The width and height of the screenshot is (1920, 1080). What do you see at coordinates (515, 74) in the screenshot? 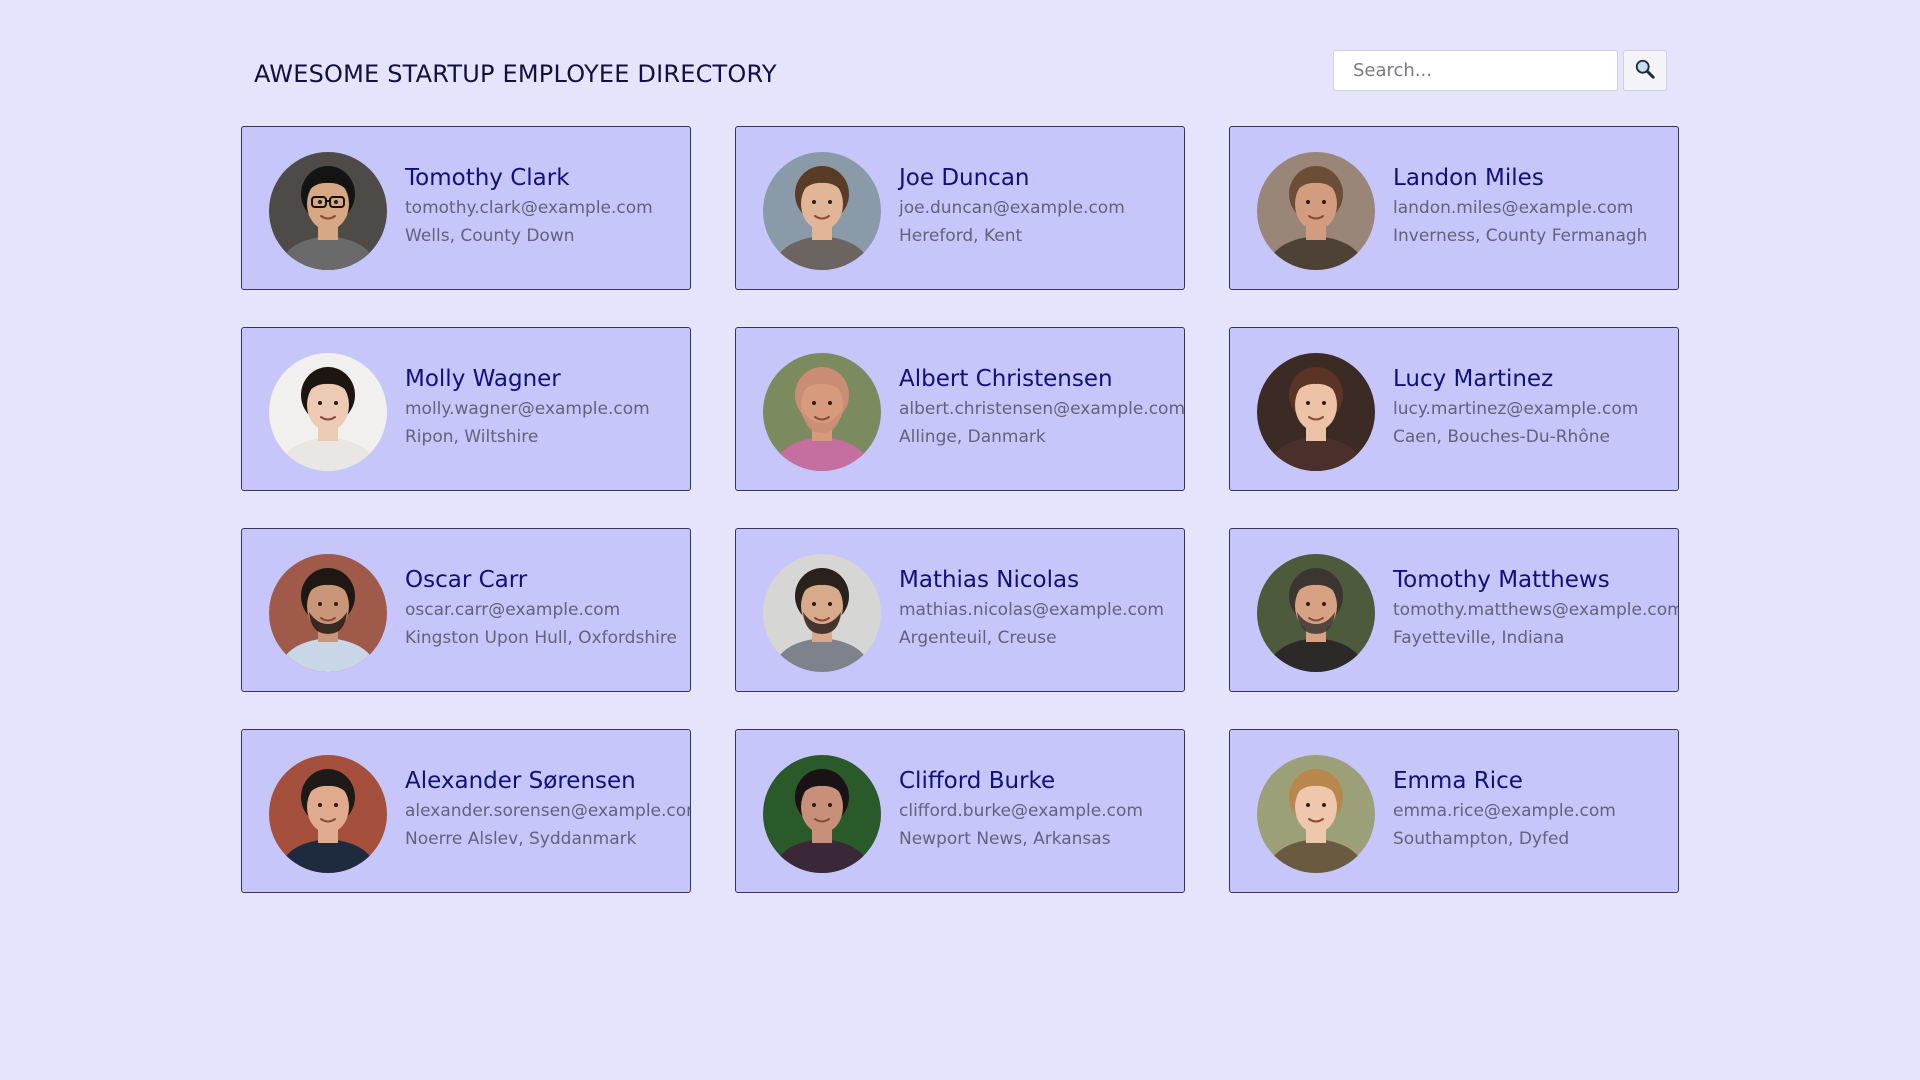
I see `page-title: AWESOME STARTUP EMPLOYEE DIRECTORY` at bounding box center [515, 74].